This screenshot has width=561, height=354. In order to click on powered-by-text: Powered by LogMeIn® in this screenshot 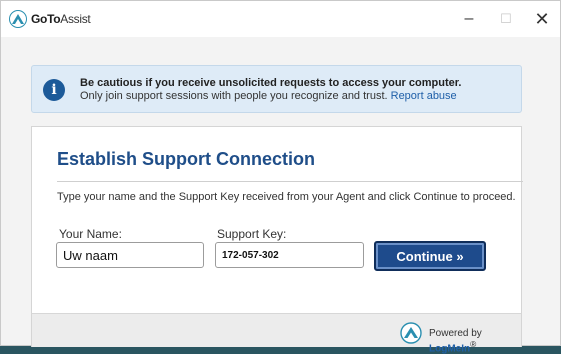, I will do `click(475, 341)`.